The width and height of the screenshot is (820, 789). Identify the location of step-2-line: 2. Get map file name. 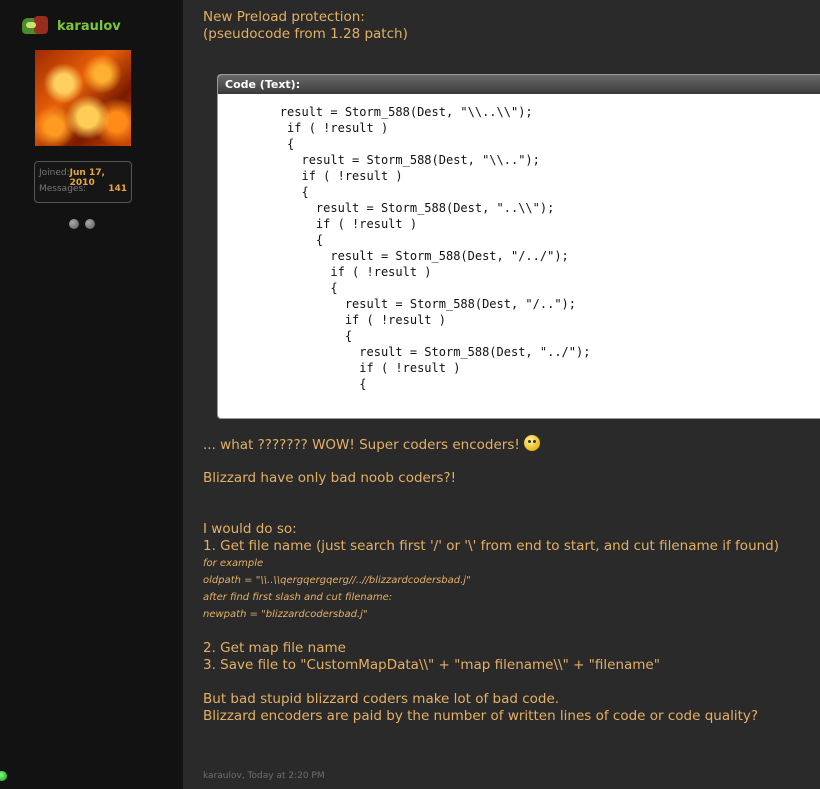
(274, 648).